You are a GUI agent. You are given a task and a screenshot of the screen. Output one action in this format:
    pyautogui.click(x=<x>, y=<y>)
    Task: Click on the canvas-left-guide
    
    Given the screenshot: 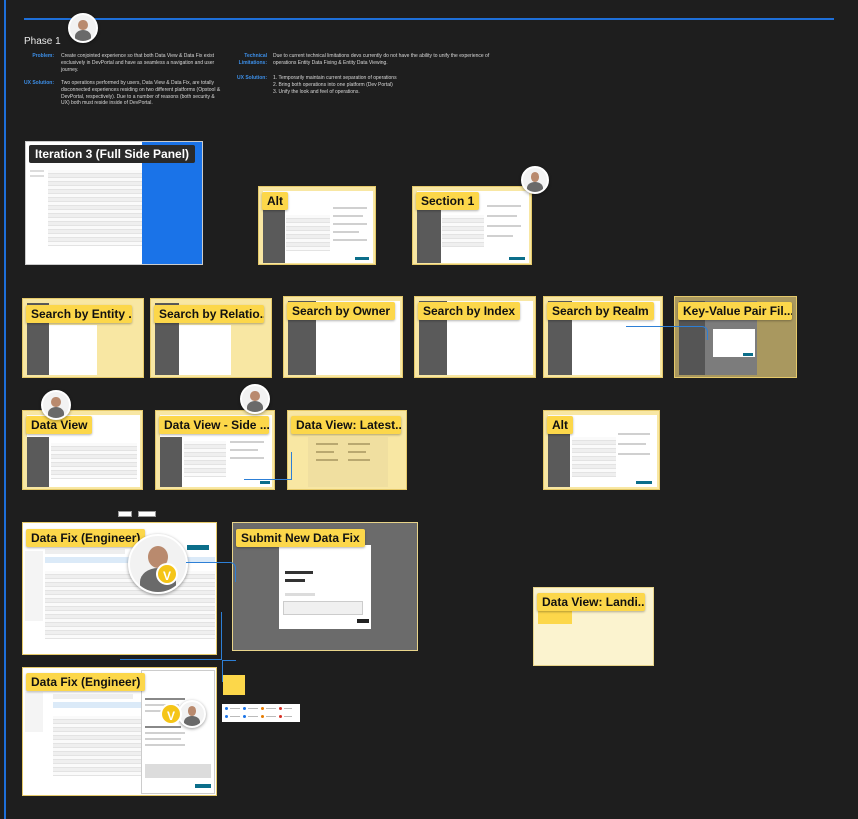 What is the action you would take?
    pyautogui.click(x=5, y=409)
    